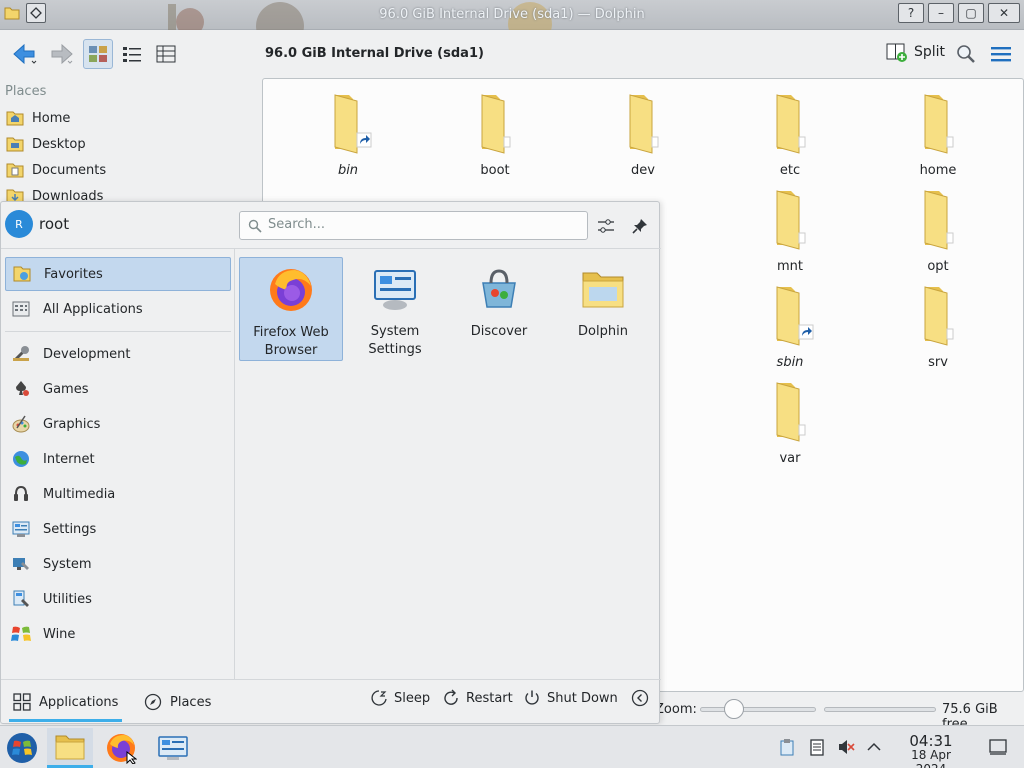 Image resolution: width=1024 pixels, height=768 pixels. I want to click on chevron-up-icon, so click(874, 747).